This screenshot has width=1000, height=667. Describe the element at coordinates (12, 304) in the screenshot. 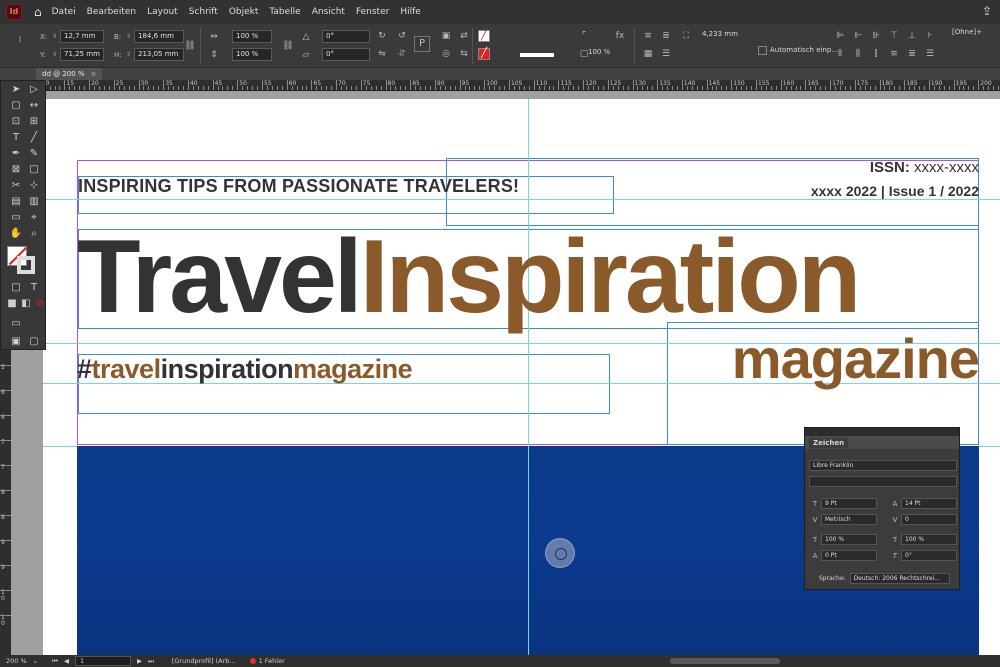

I see `apply-color-icon: ■` at that location.